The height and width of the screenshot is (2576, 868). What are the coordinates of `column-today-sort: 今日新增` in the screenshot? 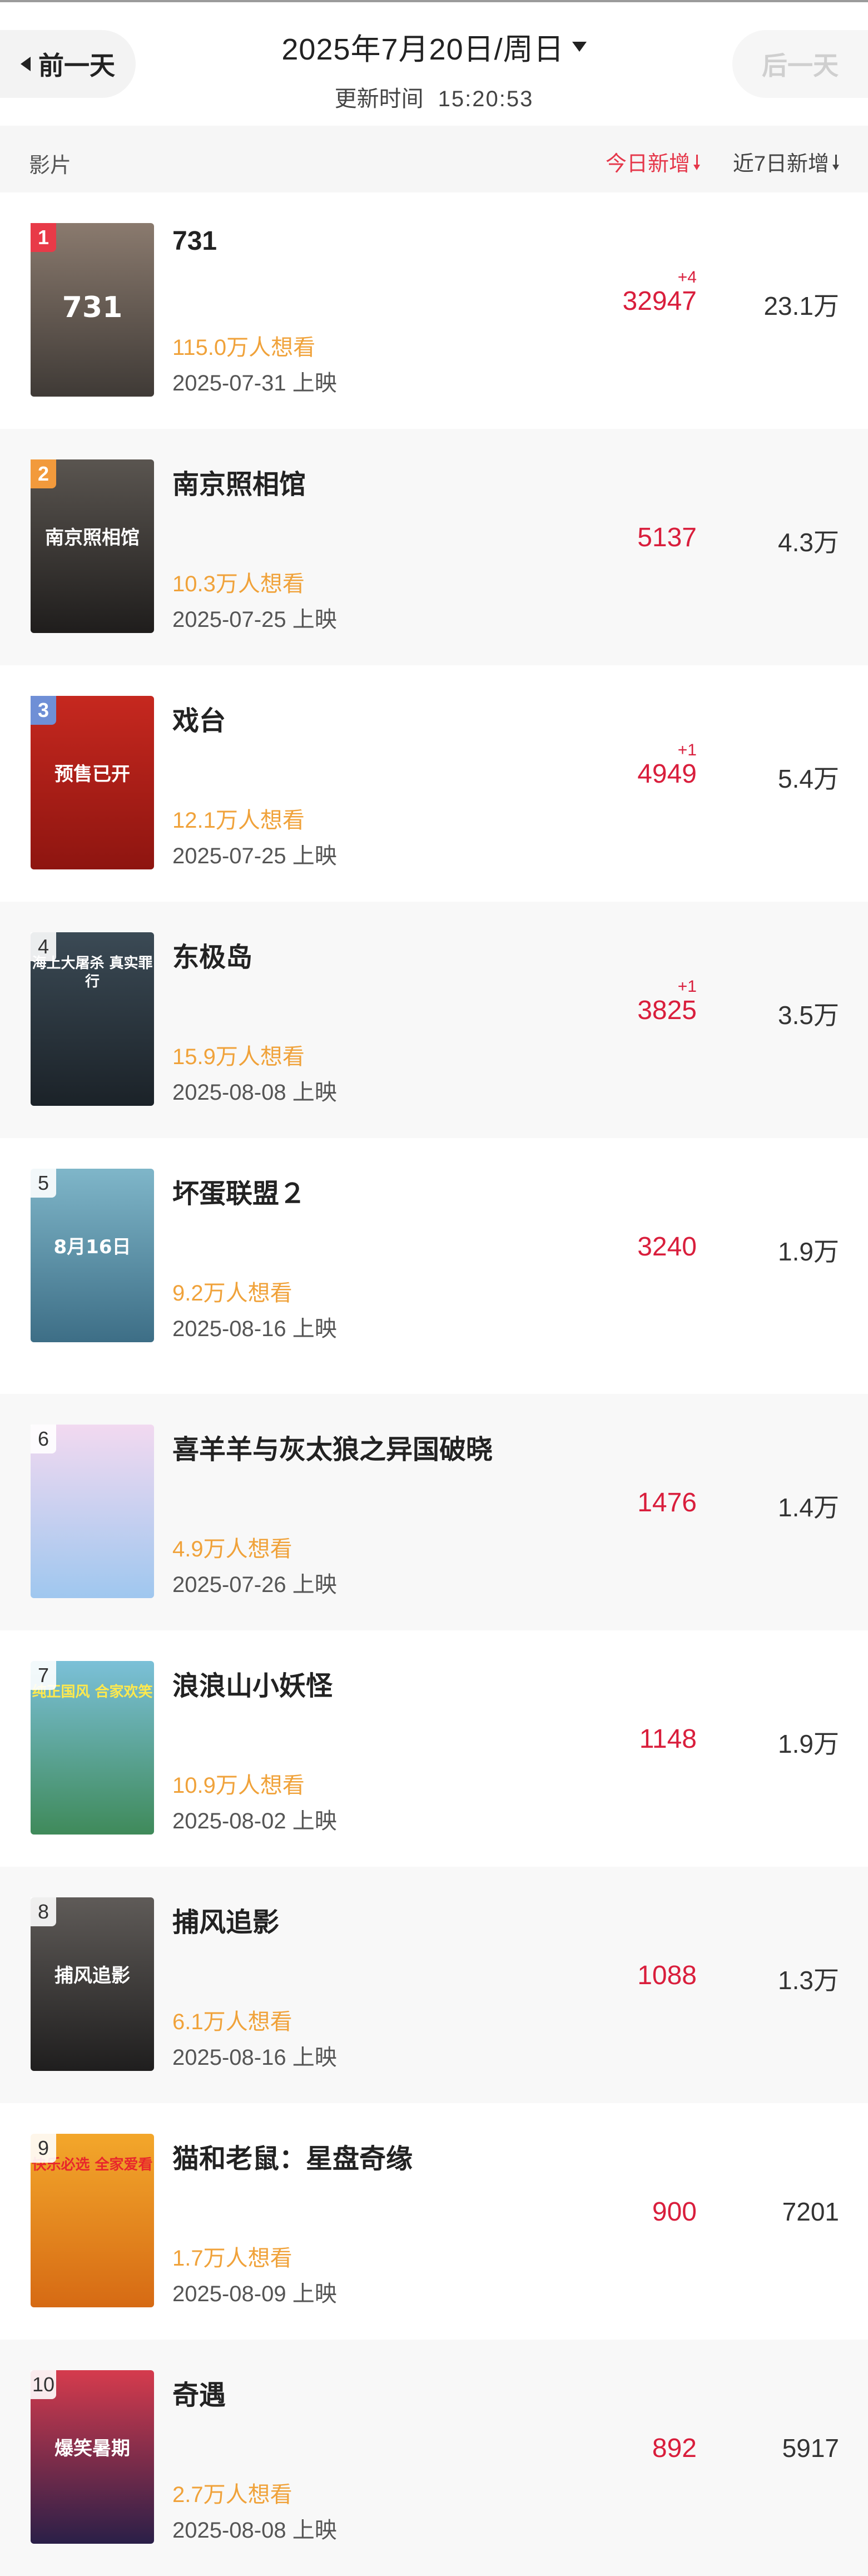 It's located at (653, 161).